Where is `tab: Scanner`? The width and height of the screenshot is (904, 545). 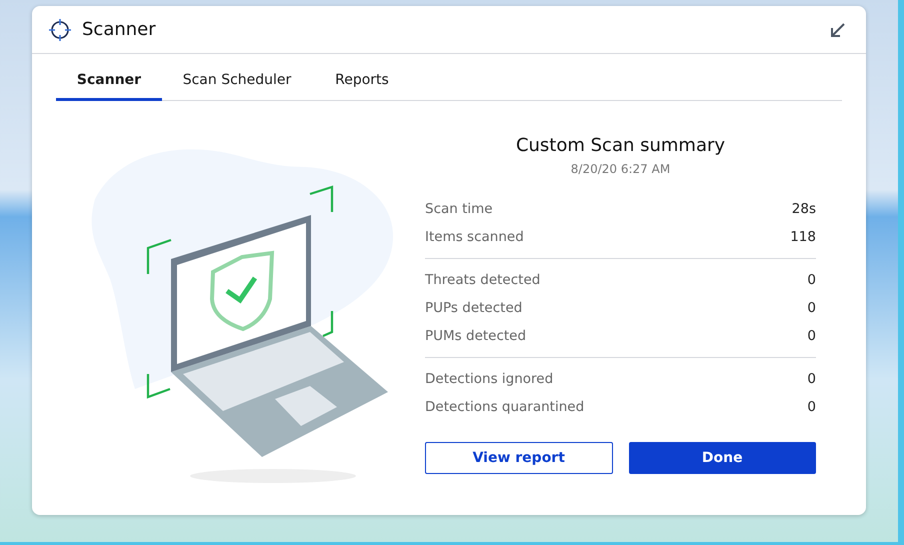
tab: Scanner is located at coordinates (109, 83).